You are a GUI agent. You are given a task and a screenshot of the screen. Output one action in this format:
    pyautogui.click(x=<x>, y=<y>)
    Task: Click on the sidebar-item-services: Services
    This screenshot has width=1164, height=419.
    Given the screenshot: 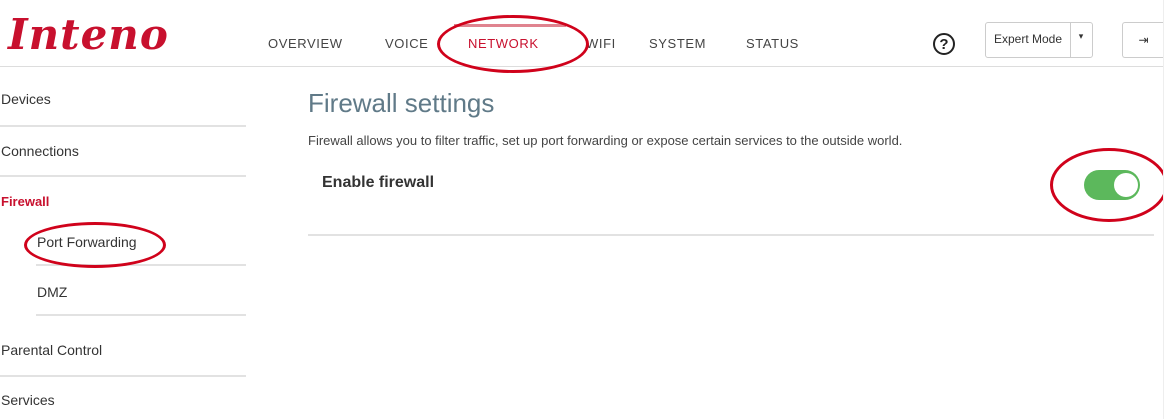 What is the action you would take?
    pyautogui.click(x=28, y=400)
    